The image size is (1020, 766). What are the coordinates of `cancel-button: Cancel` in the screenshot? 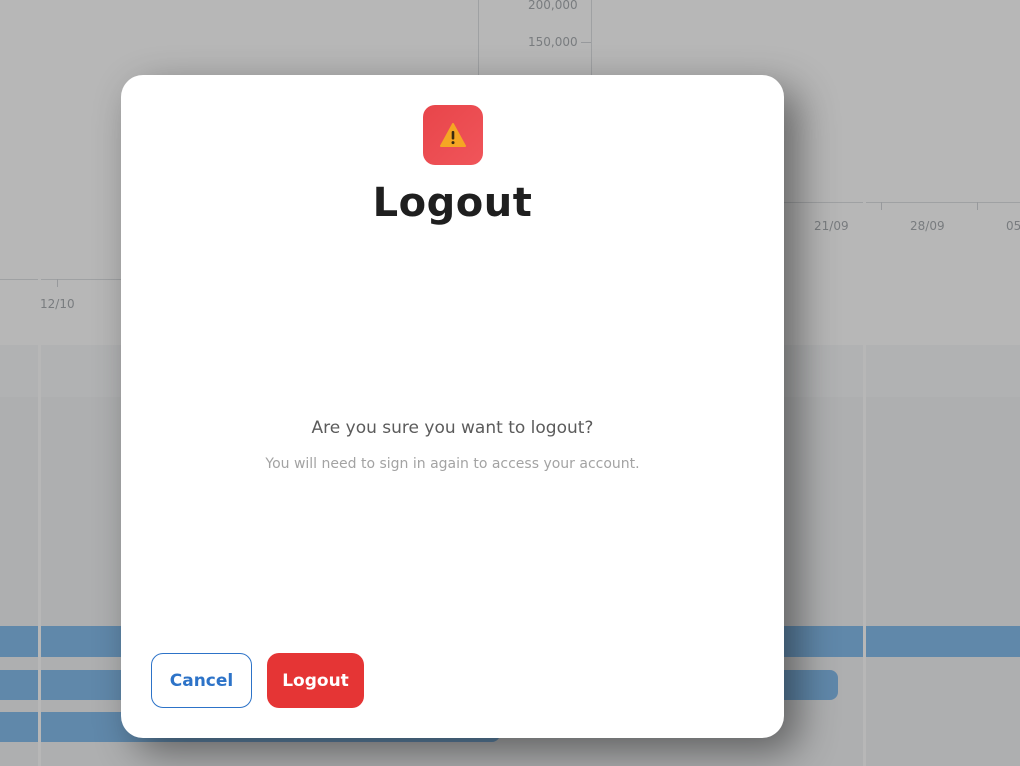 It's located at (201, 680).